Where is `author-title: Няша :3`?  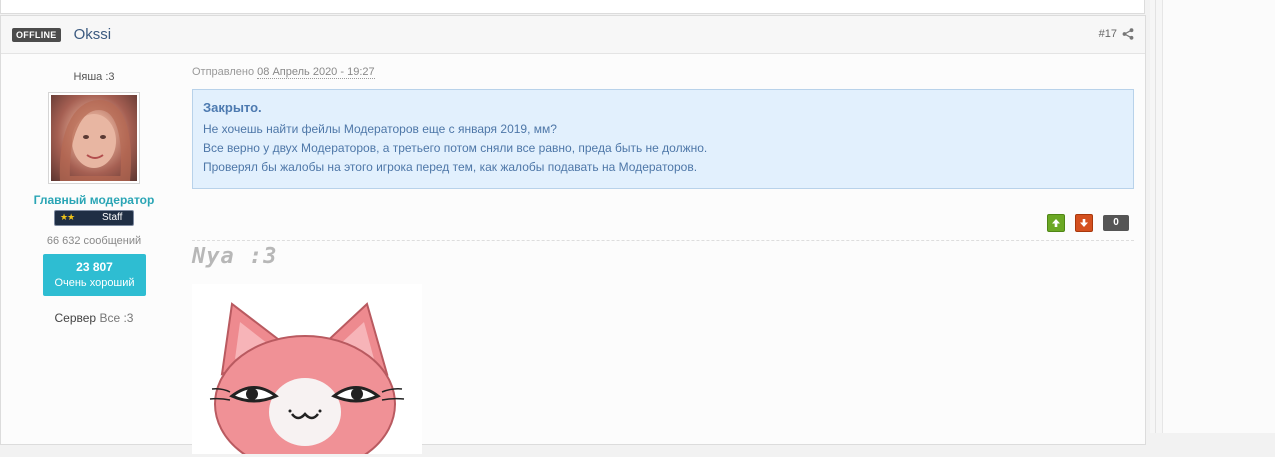
author-title: Няша :3 is located at coordinates (94, 77).